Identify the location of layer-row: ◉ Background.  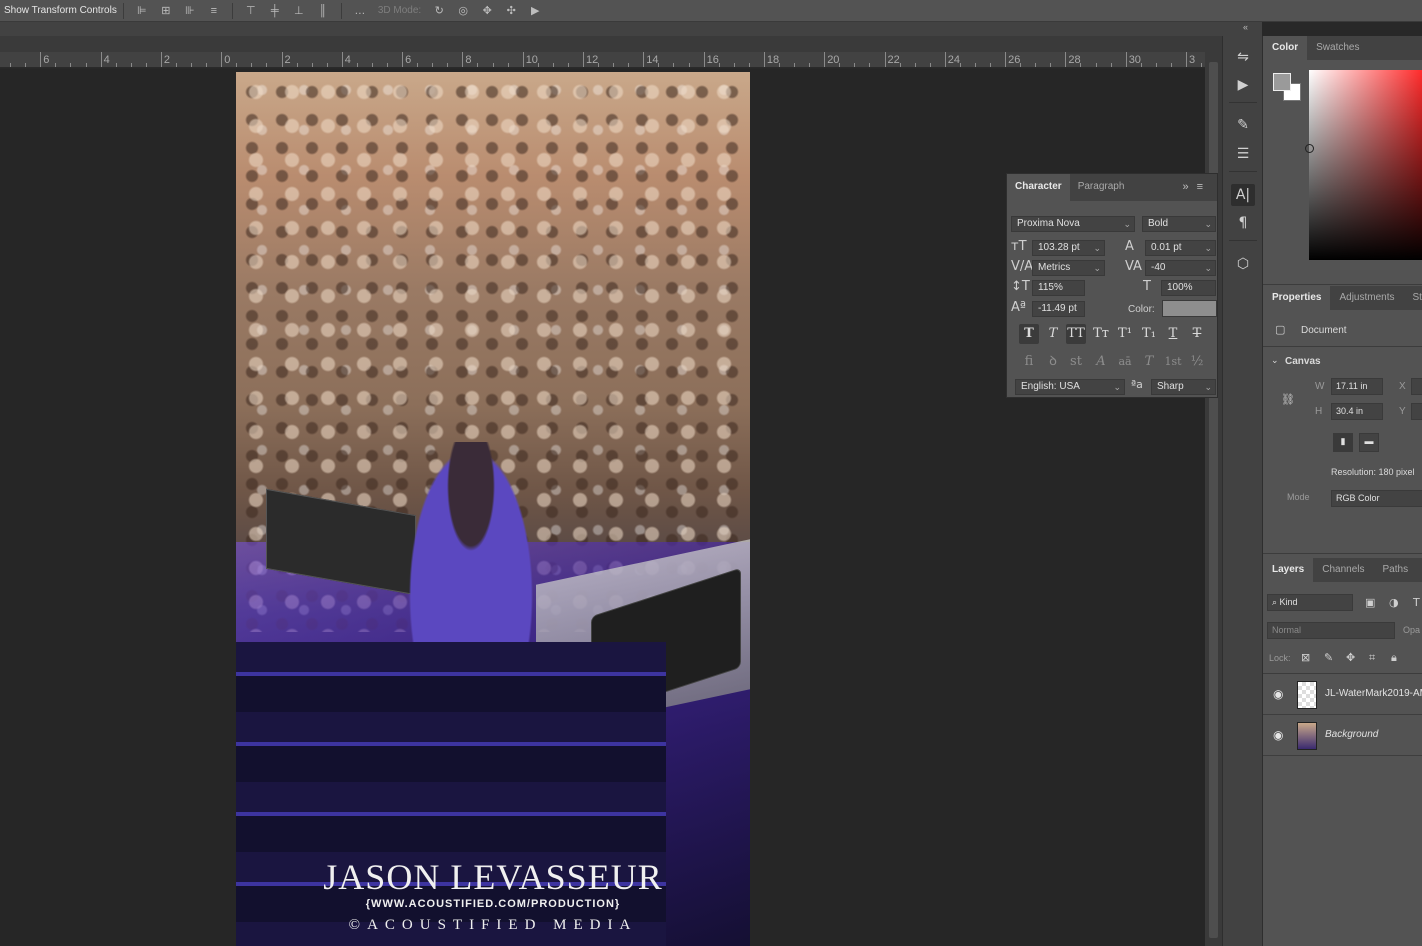
(1342, 736).